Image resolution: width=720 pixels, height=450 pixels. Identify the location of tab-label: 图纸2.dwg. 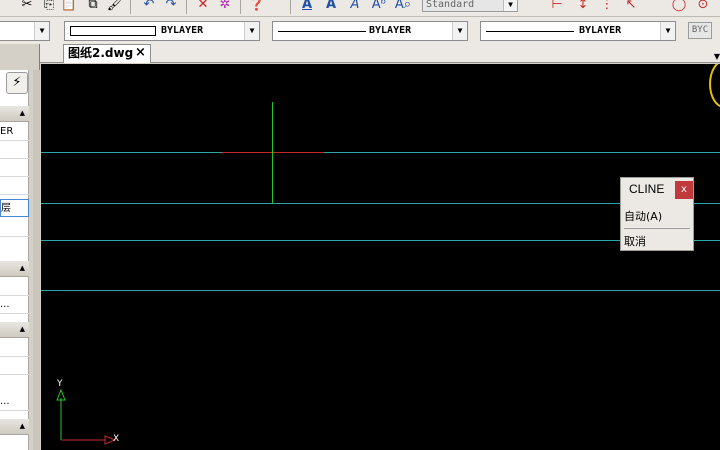
(101, 53).